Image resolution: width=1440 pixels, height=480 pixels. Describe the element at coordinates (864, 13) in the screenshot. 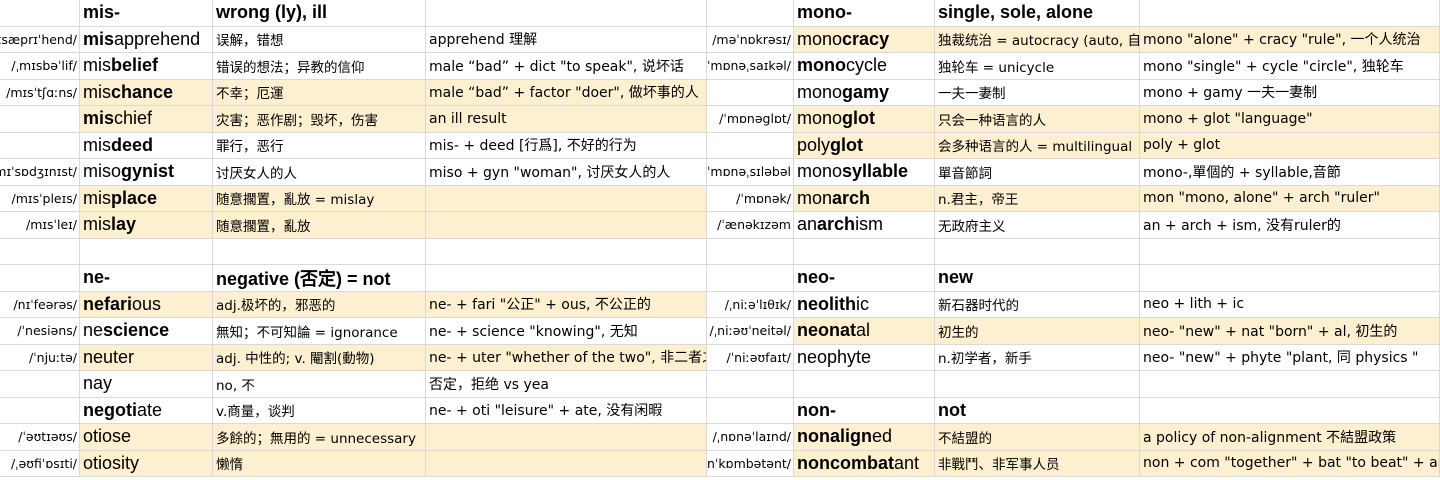

I see `word-cell: mono-` at that location.